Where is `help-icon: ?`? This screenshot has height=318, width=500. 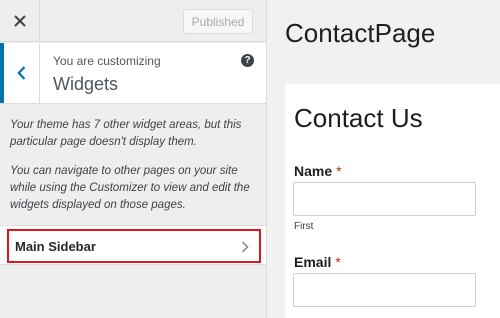 help-icon: ? is located at coordinates (247, 60).